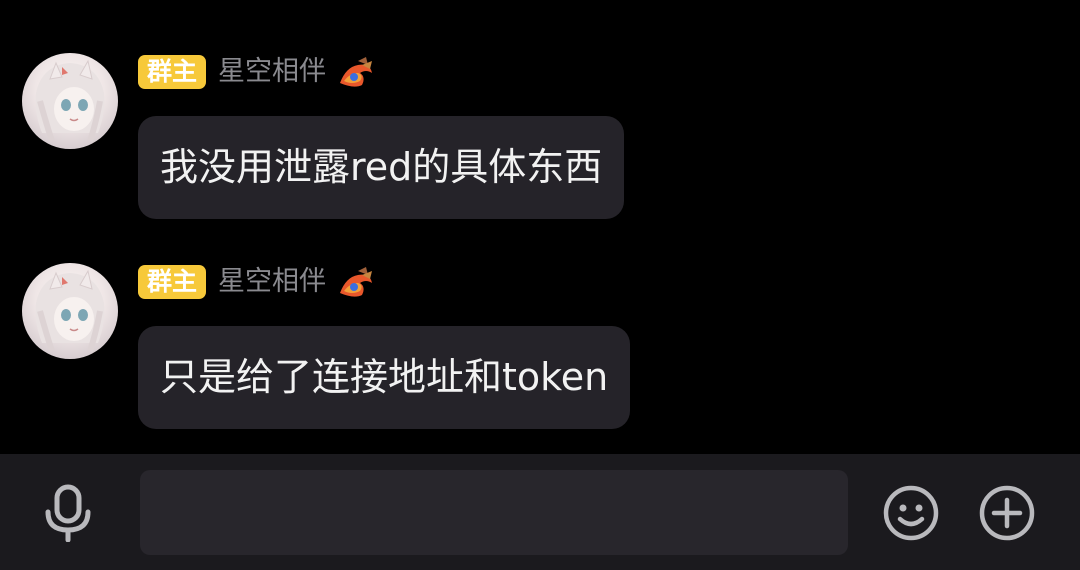 Image resolution: width=1080 pixels, height=570 pixels. Describe the element at coordinates (384, 377) in the screenshot. I see `message-bubble: 只是给了连接地址和token` at that location.